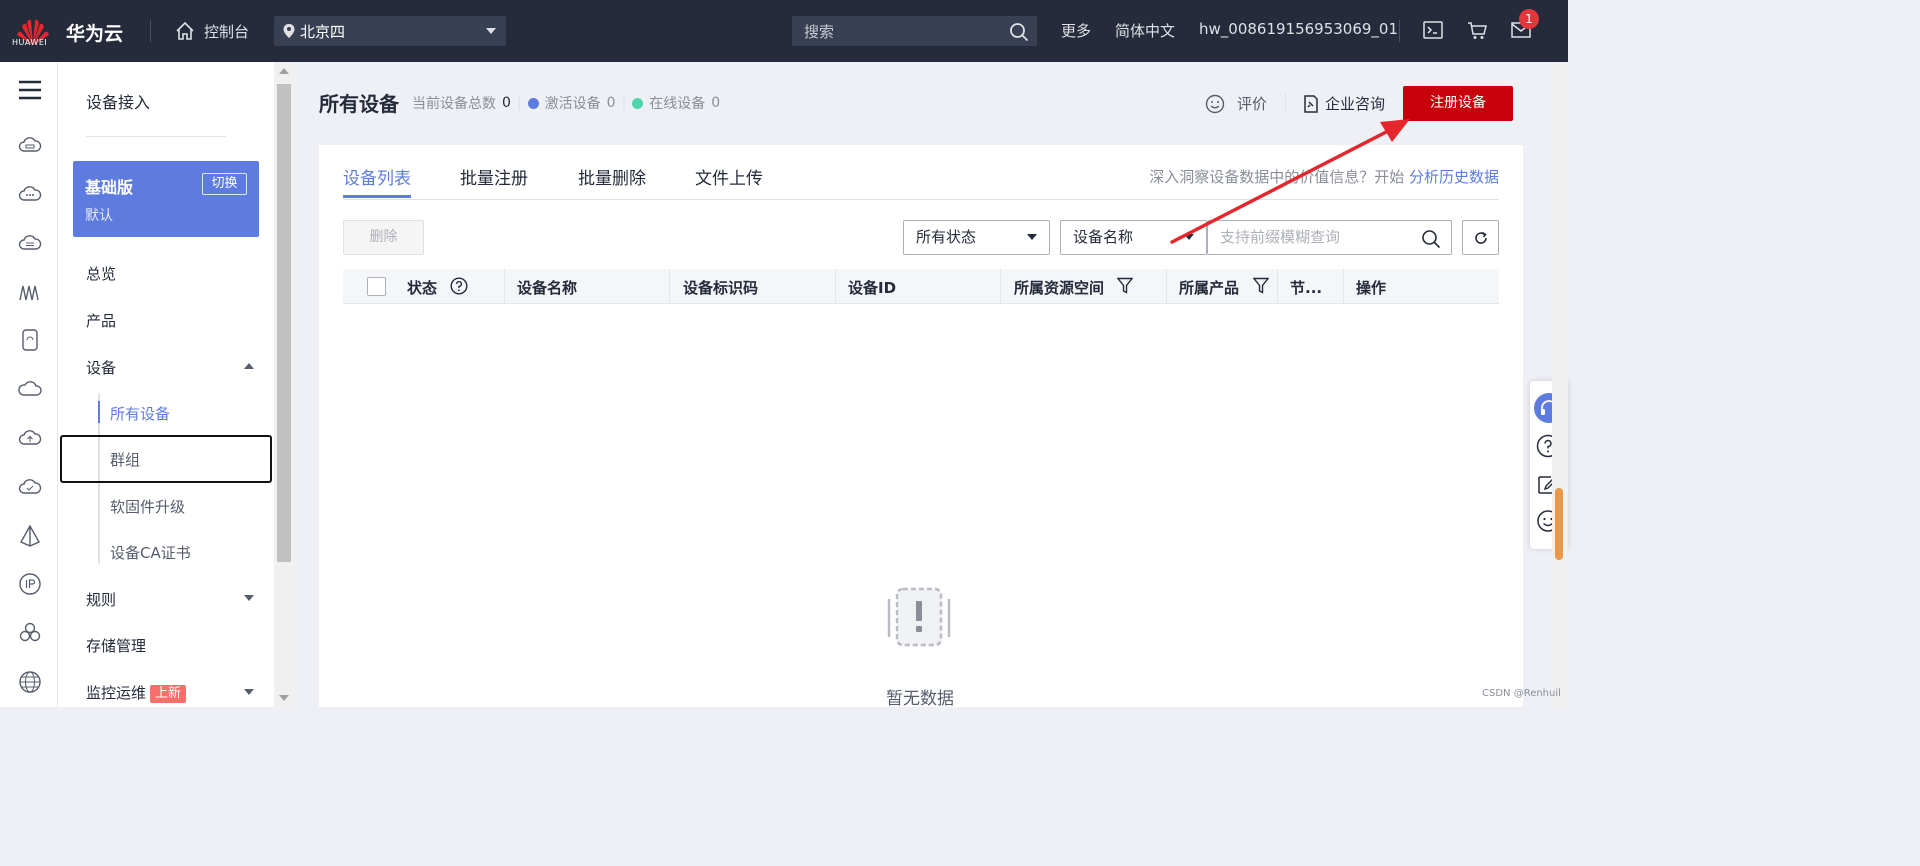 This screenshot has height=866, width=1920. I want to click on tab-batch-register: 批量注册, so click(494, 176).